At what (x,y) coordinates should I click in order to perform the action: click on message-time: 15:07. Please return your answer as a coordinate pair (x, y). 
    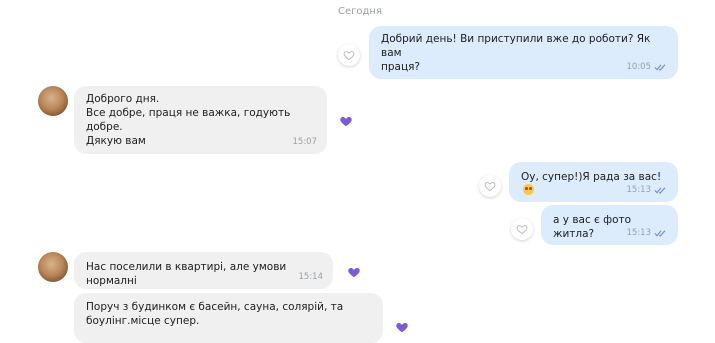
    Looking at the image, I should click on (305, 142).